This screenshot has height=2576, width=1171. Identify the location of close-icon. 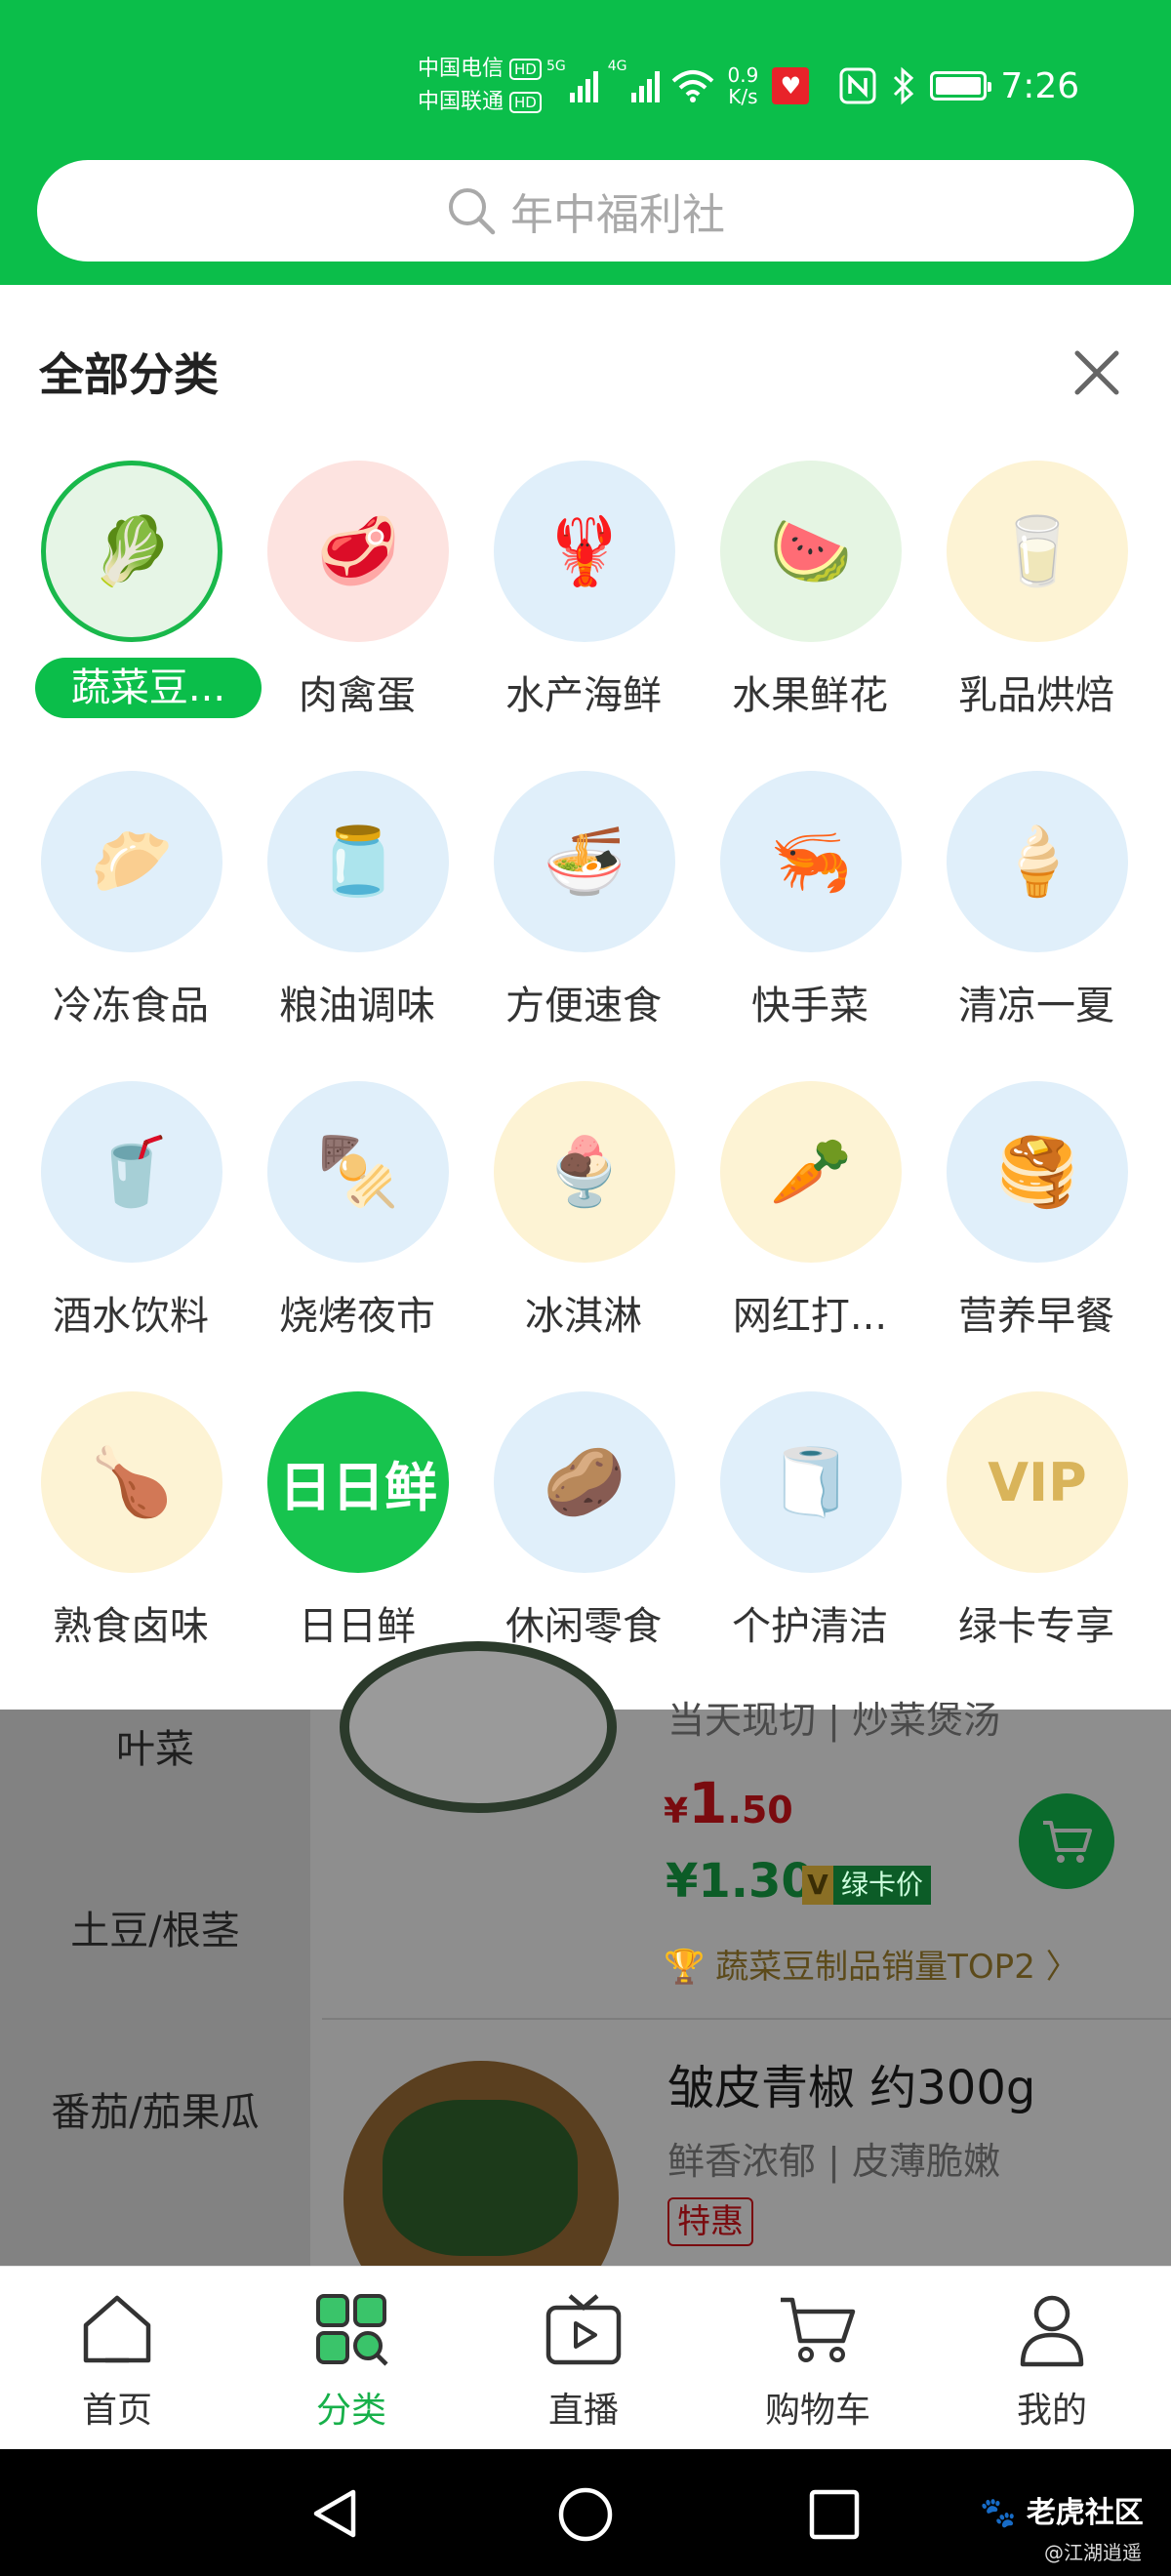
(1096, 372).